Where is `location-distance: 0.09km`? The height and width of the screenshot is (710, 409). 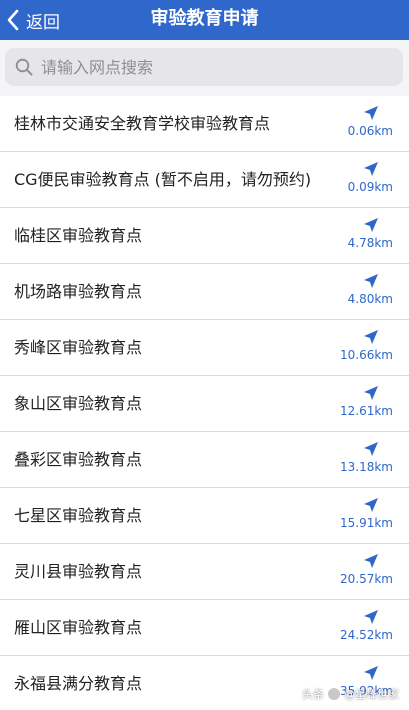
location-distance: 0.09km is located at coordinates (370, 187).